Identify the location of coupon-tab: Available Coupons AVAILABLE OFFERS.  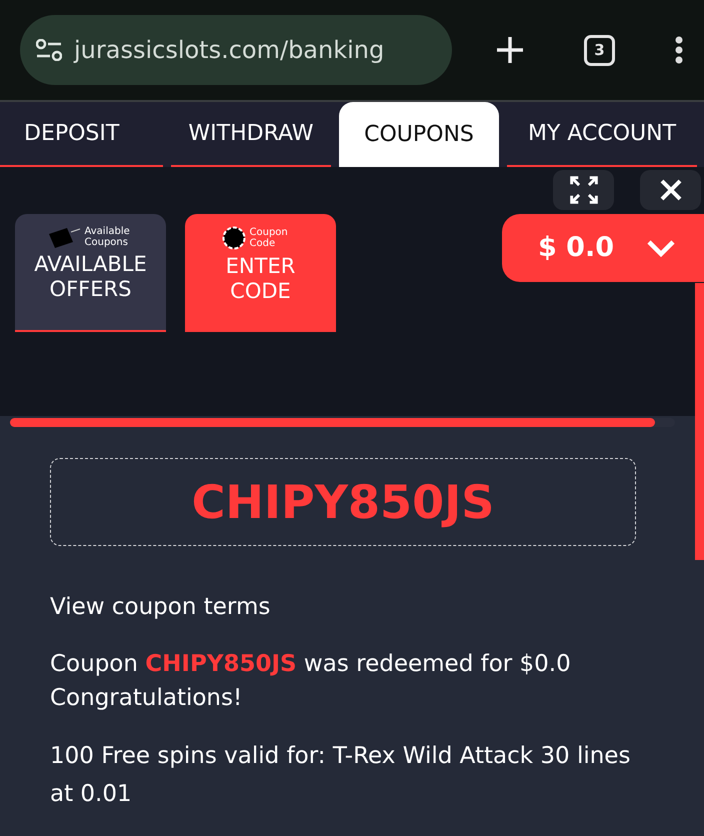
(90, 273).